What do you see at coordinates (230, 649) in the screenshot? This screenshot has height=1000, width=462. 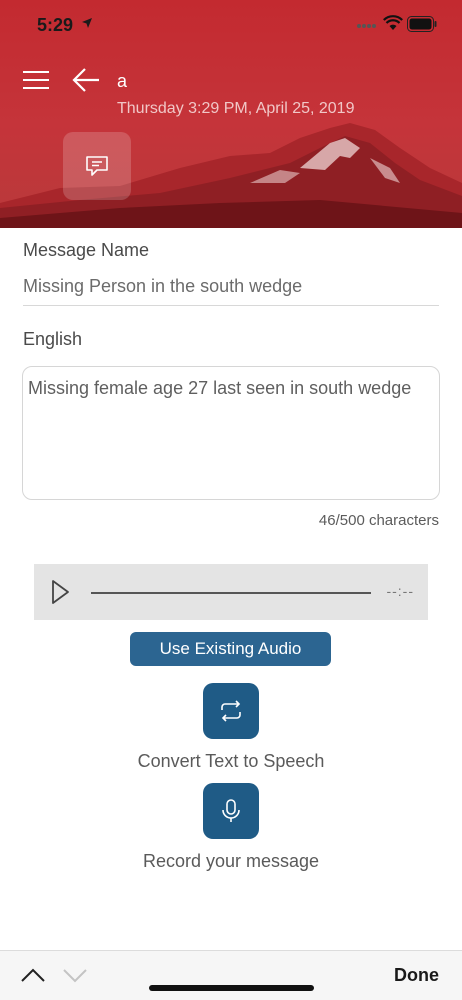 I see `use-existing-audio-button: Use Existing Audio` at bounding box center [230, 649].